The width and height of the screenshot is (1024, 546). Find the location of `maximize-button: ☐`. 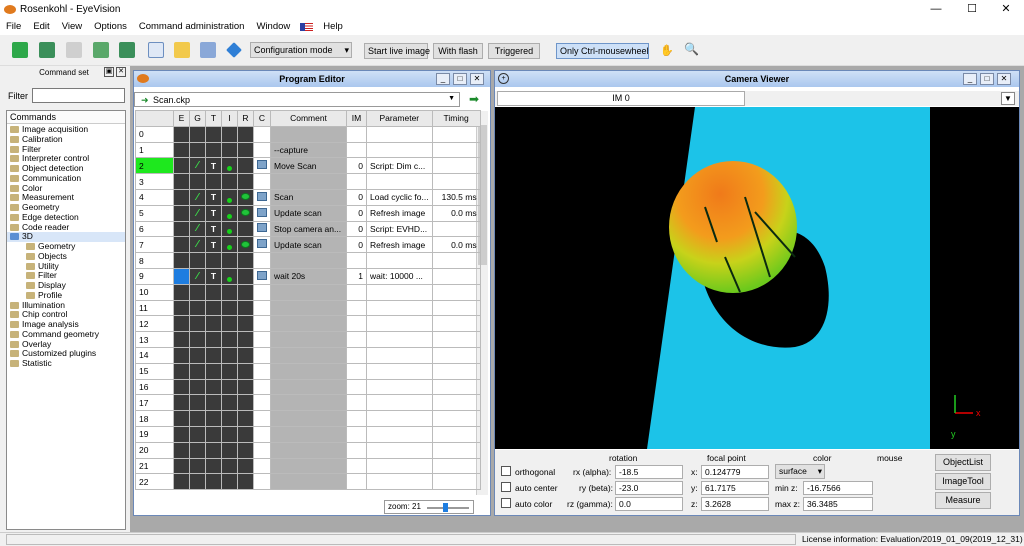

maximize-button: ☐ is located at coordinates (972, 9).